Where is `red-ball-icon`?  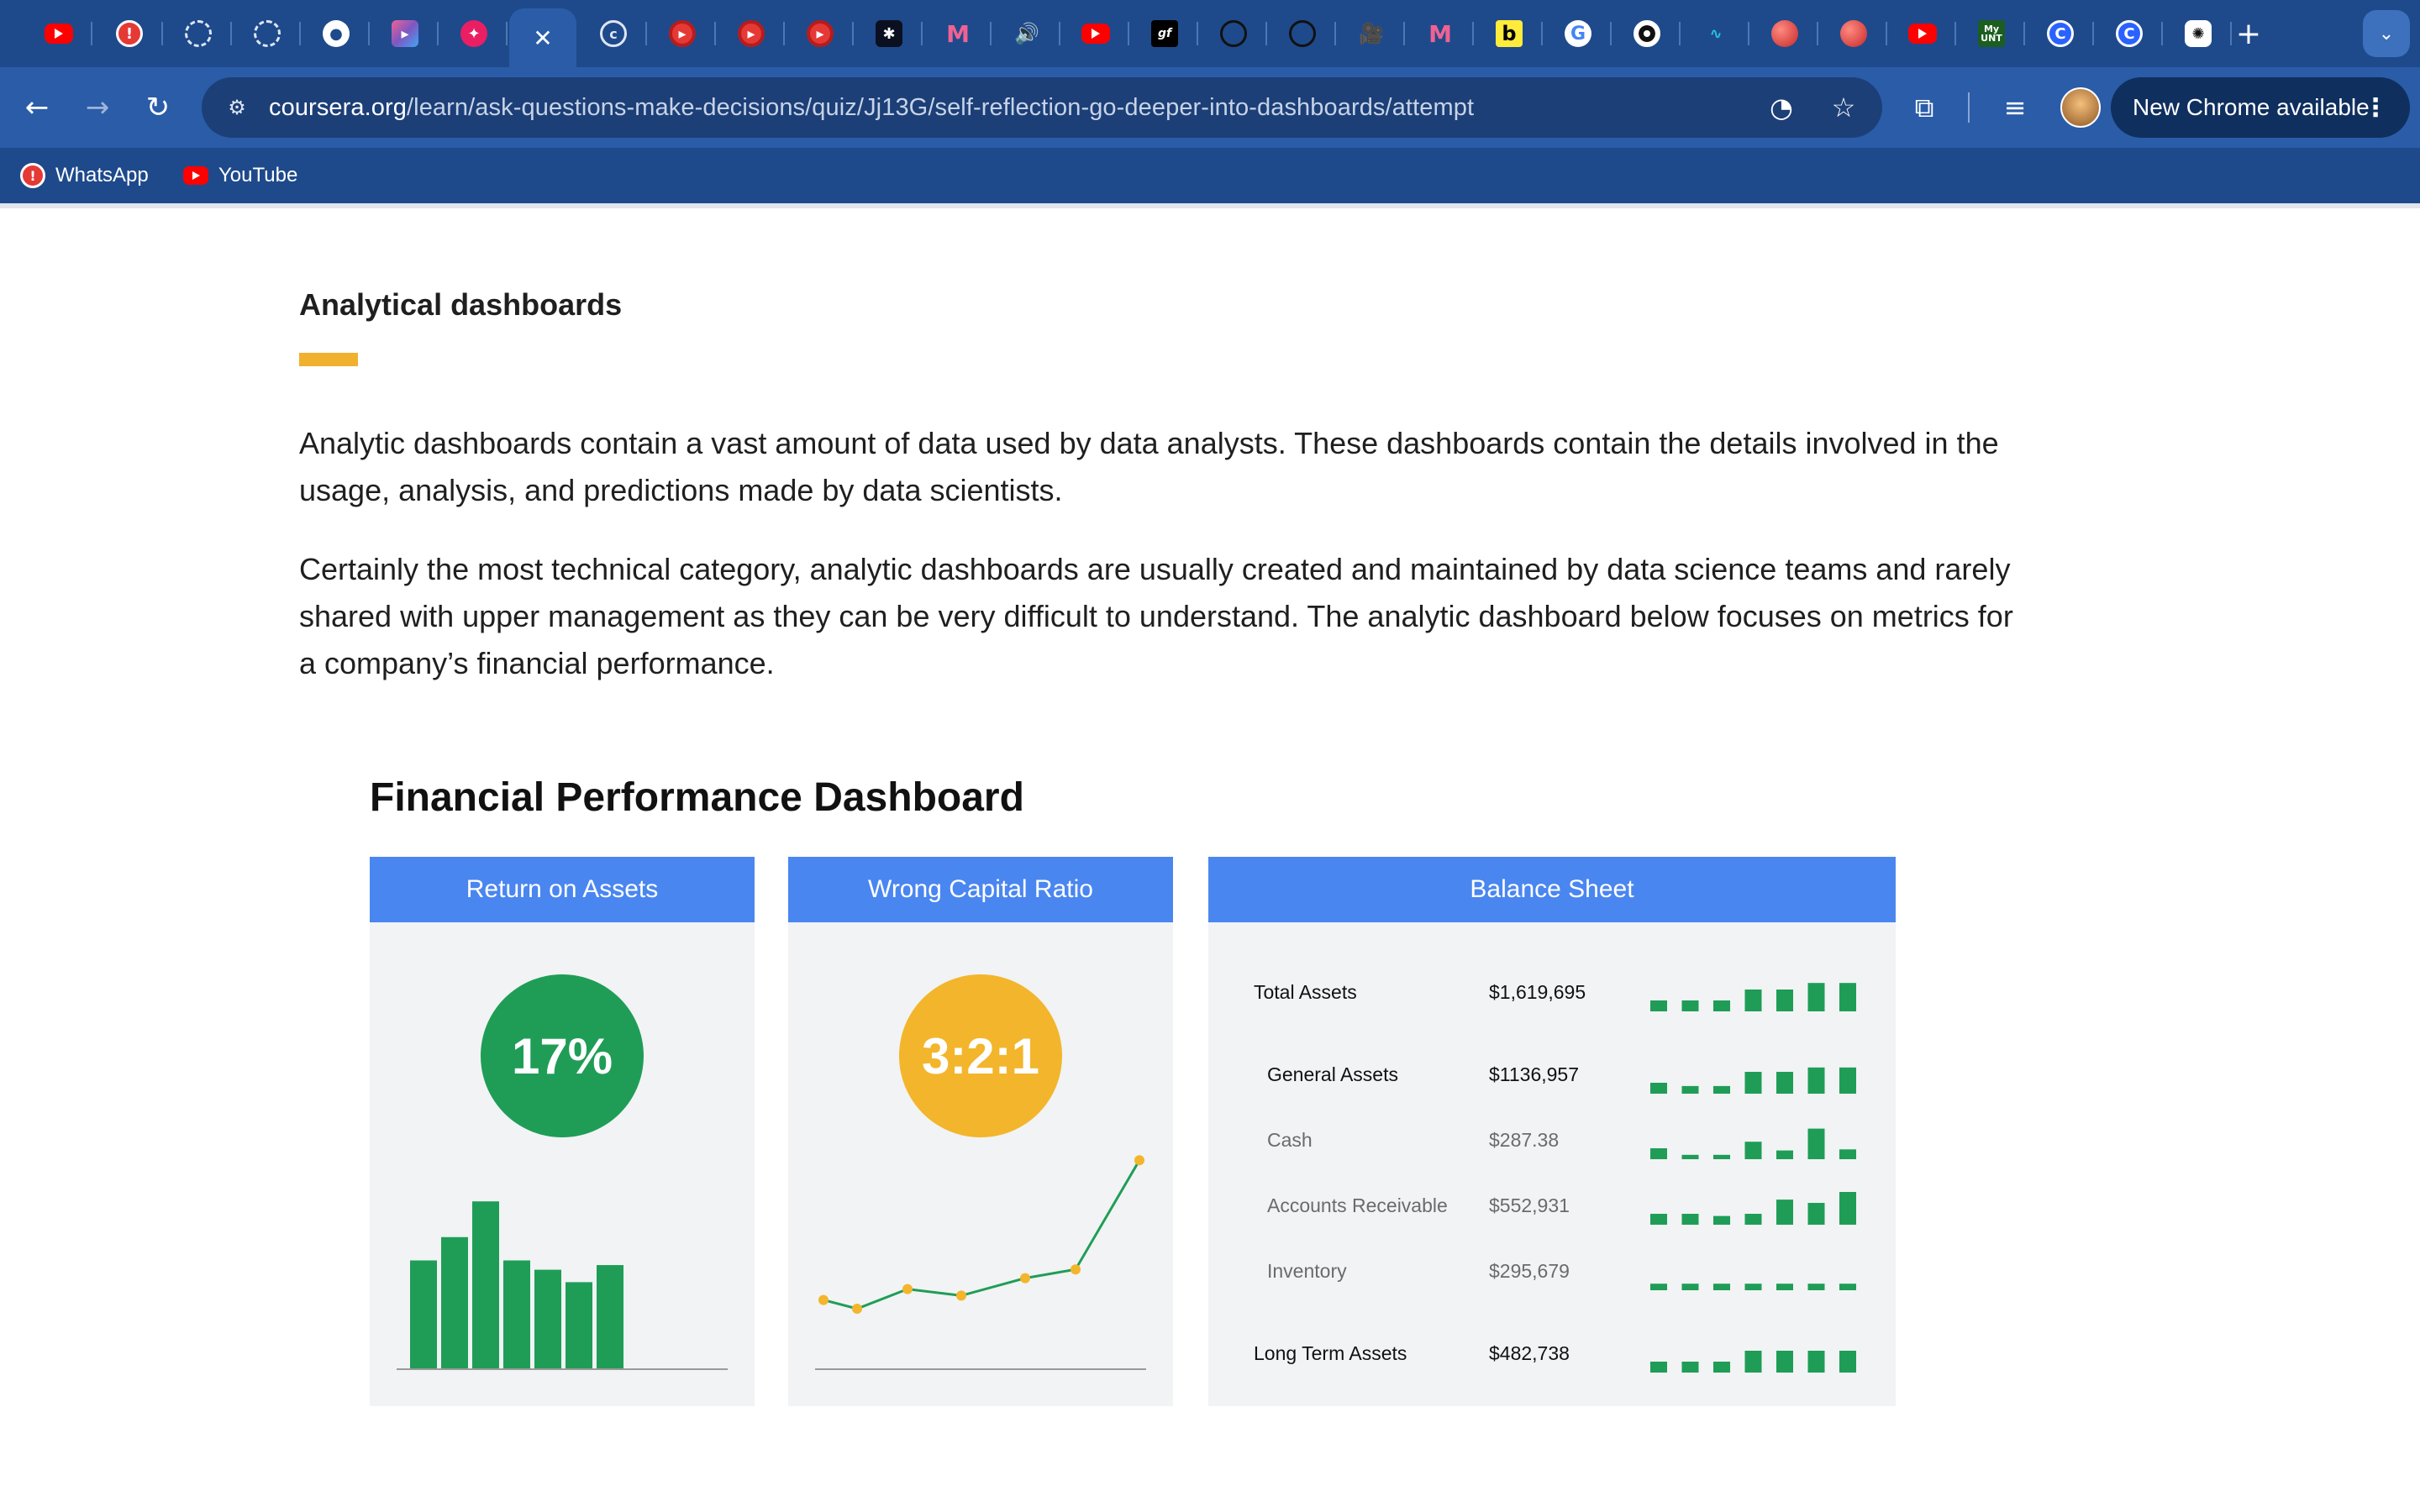 red-ball-icon is located at coordinates (1785, 33).